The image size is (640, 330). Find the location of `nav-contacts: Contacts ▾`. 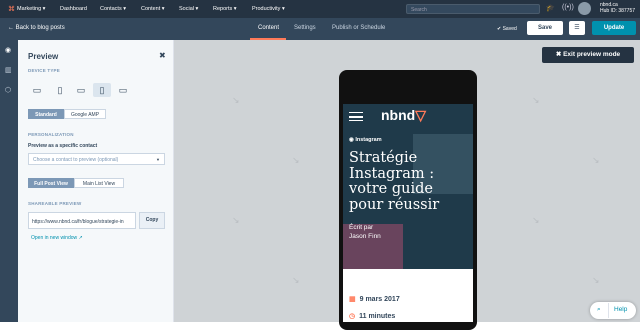

nav-contacts: Contacts ▾ is located at coordinates (113, 9).